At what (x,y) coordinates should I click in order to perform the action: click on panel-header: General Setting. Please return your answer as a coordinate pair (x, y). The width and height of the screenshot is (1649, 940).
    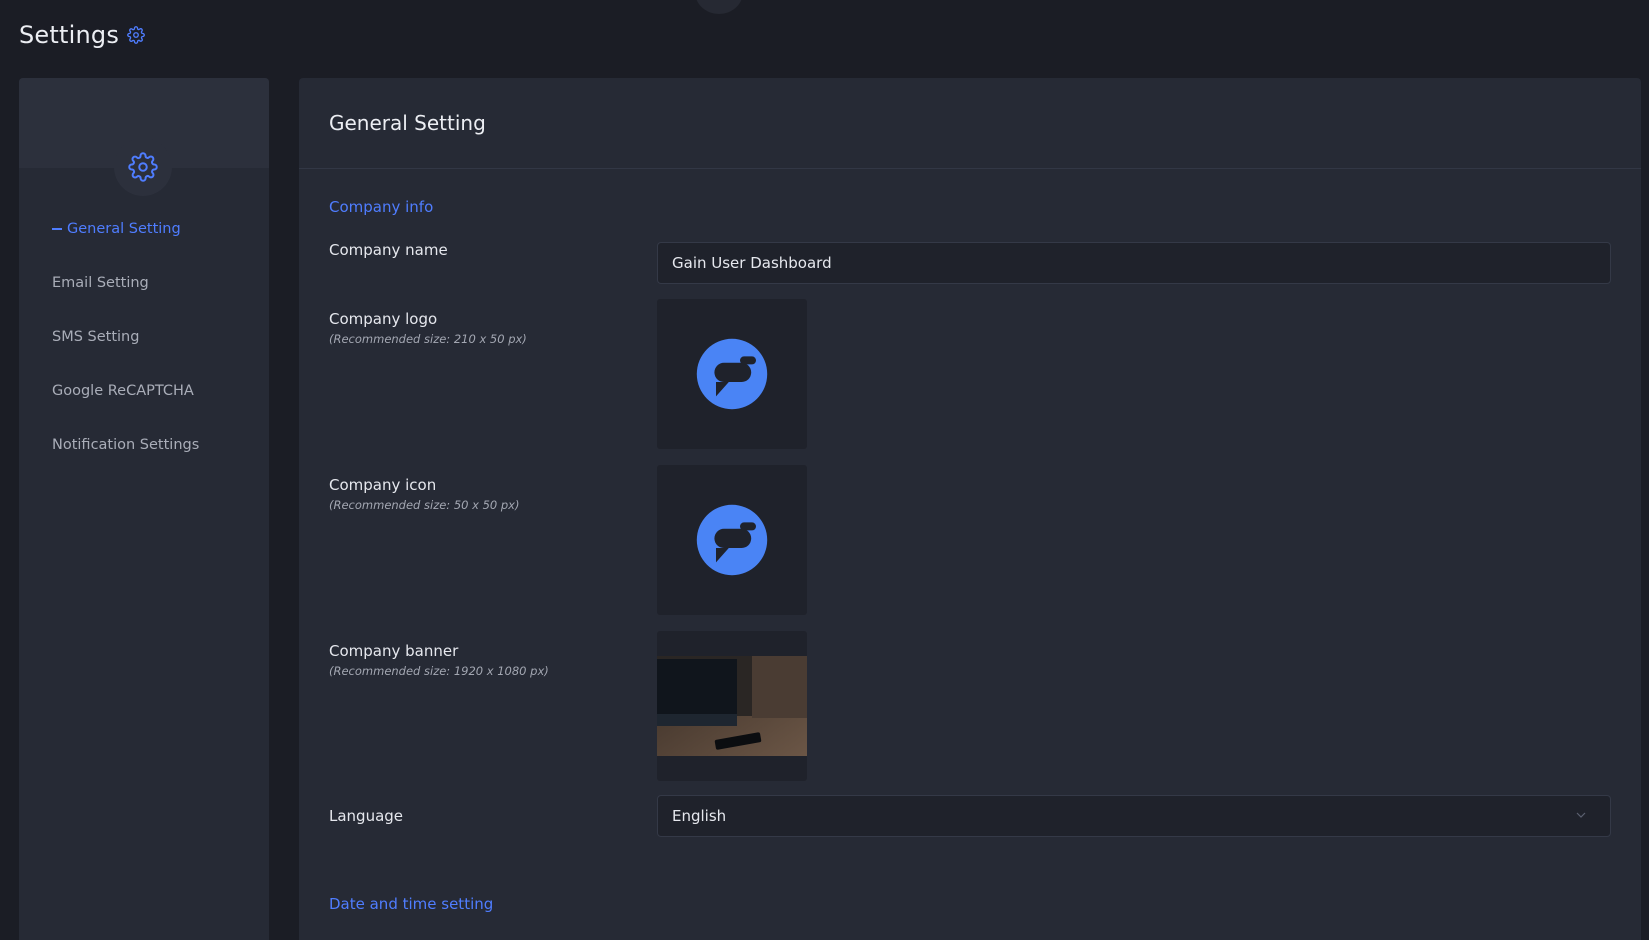
    Looking at the image, I should click on (970, 123).